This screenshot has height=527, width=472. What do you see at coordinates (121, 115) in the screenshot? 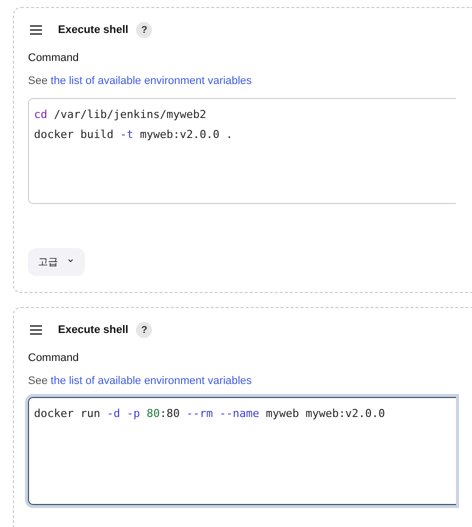
I see `code-line: cd /var/lib/jenkins/myweb2` at bounding box center [121, 115].